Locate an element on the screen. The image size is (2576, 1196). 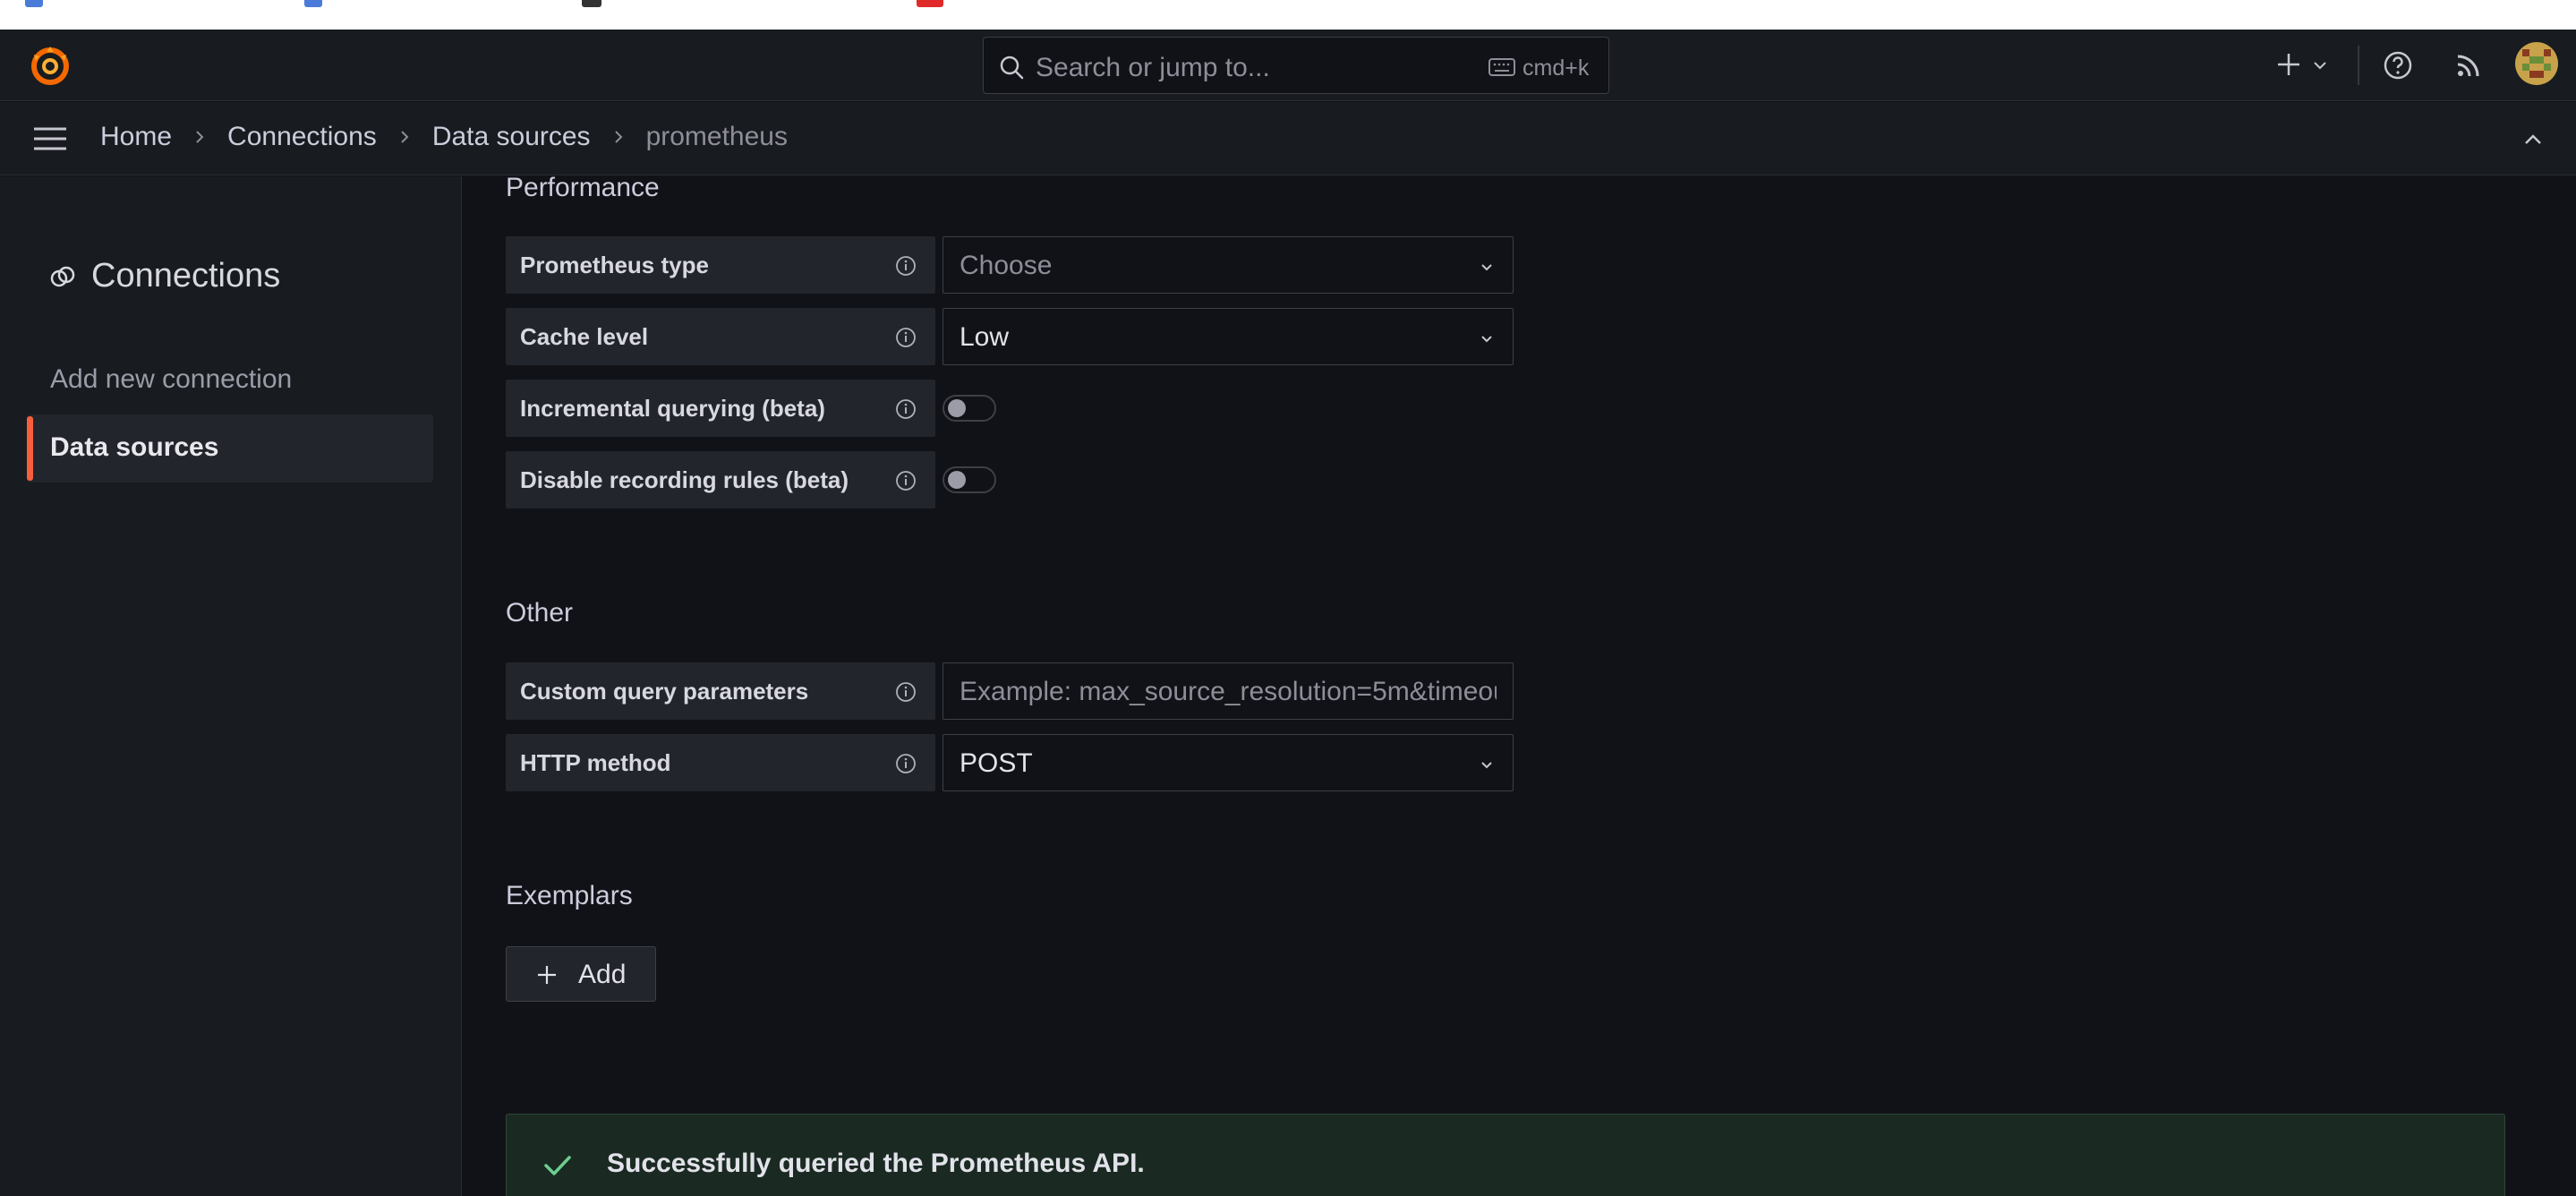
user-avatar is located at coordinates (2536, 63).